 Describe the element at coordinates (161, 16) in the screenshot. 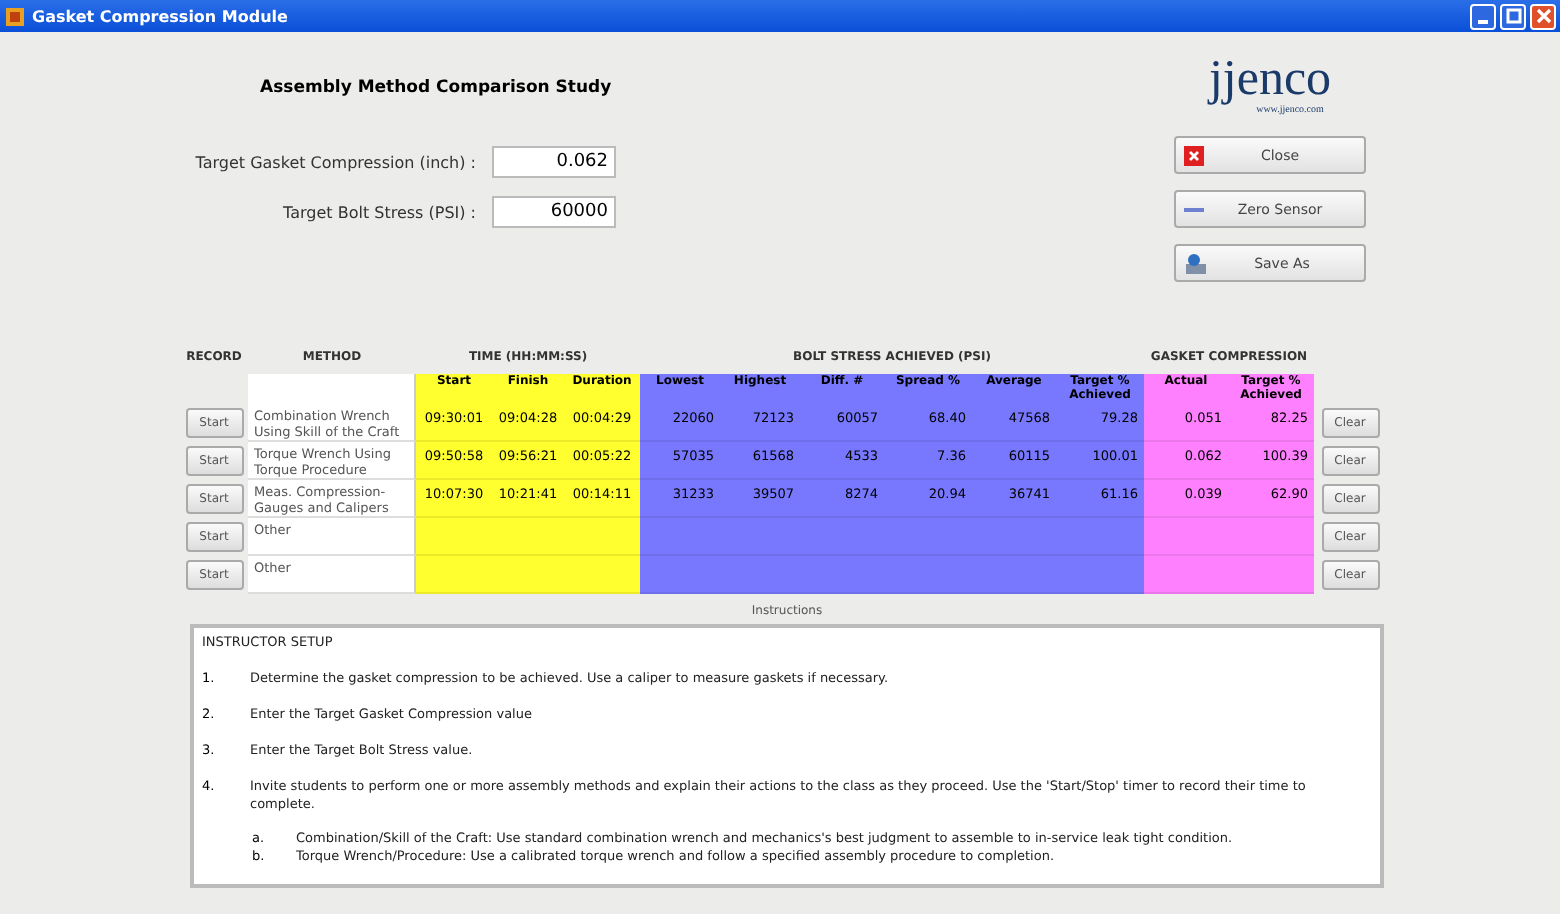

I see `window-title: Gasket Compression Module` at that location.